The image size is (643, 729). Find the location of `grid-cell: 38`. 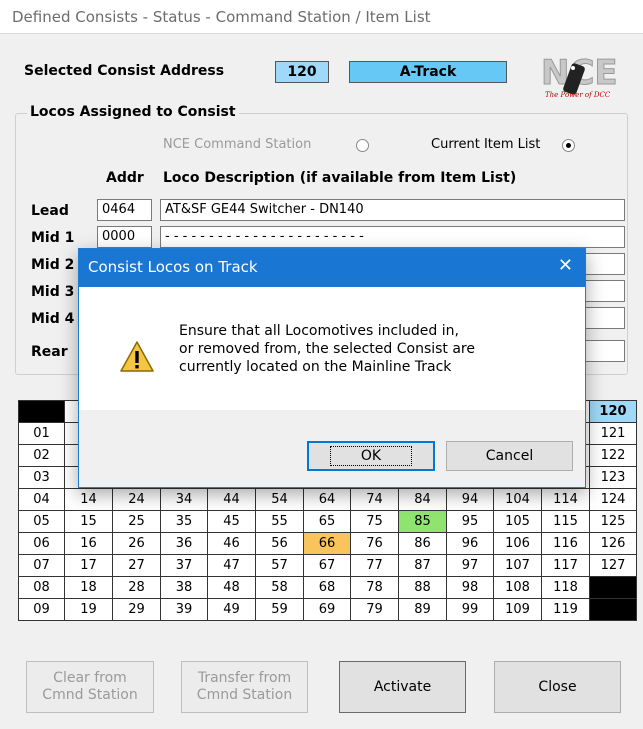

grid-cell: 38 is located at coordinates (184, 587).